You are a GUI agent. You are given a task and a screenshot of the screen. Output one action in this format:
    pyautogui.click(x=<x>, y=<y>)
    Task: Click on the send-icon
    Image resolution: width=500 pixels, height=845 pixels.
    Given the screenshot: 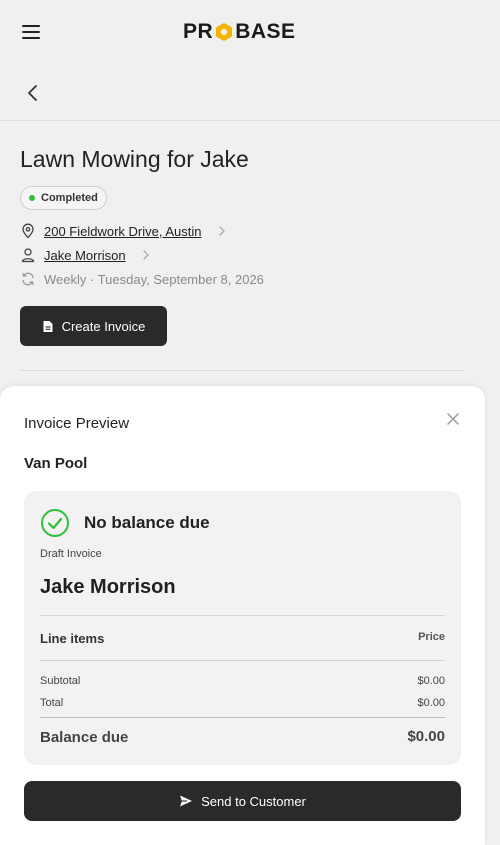 What is the action you would take?
    pyautogui.click(x=186, y=801)
    